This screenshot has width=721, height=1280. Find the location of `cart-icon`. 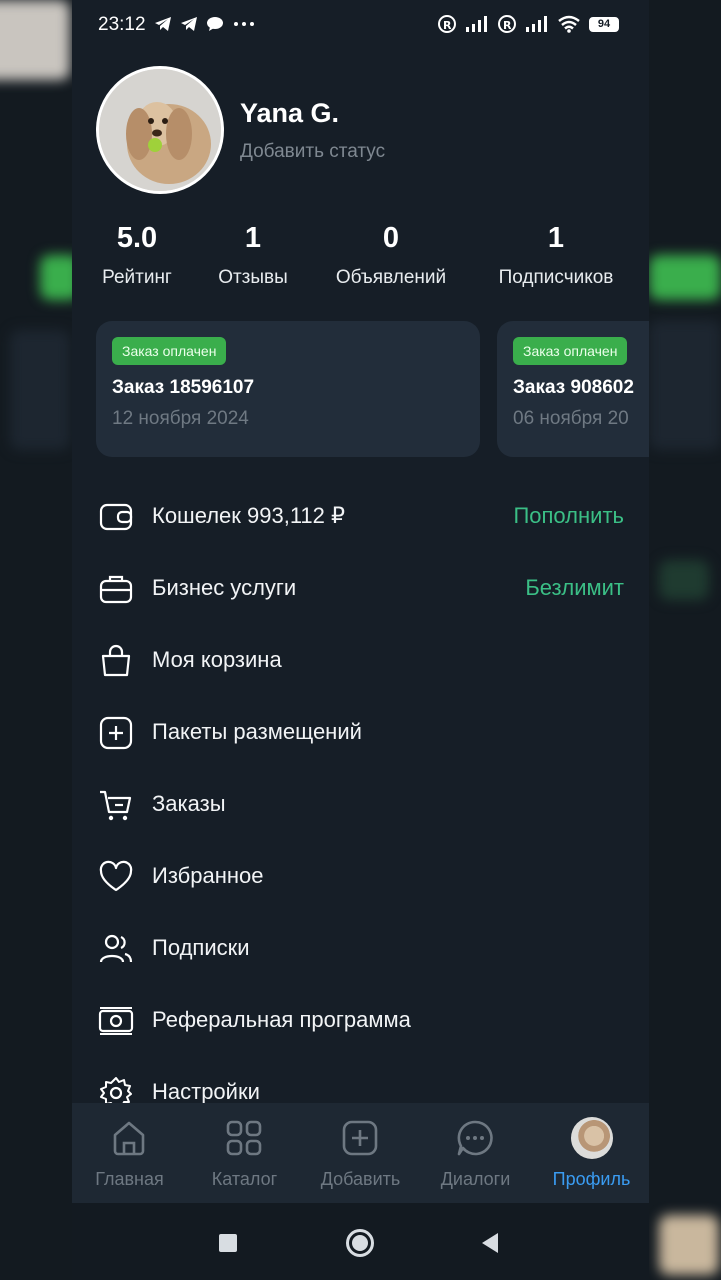

cart-icon is located at coordinates (116, 805).